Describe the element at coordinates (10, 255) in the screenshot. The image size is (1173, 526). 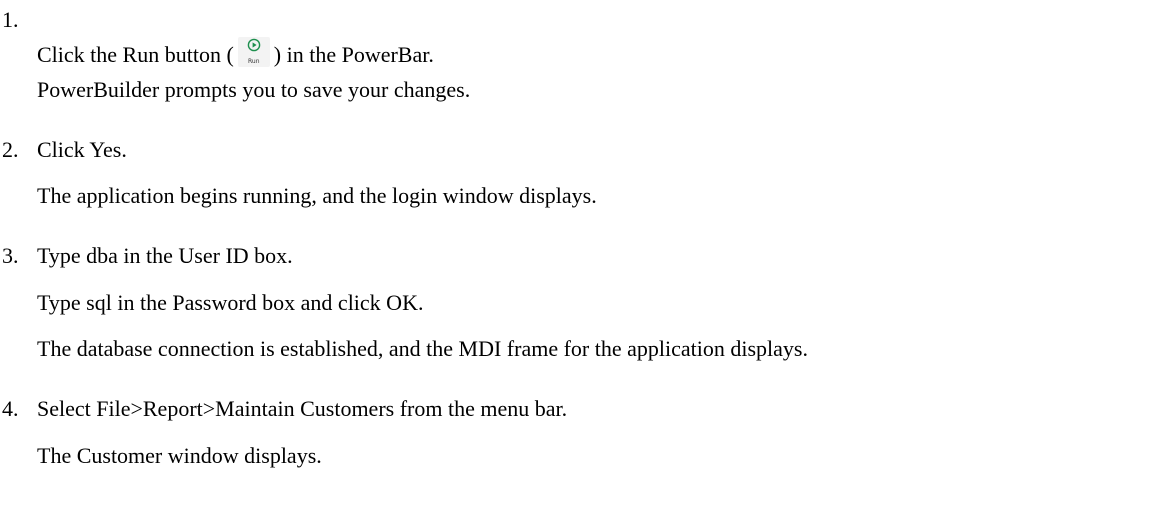
I see `step-3-number: 3.` at that location.